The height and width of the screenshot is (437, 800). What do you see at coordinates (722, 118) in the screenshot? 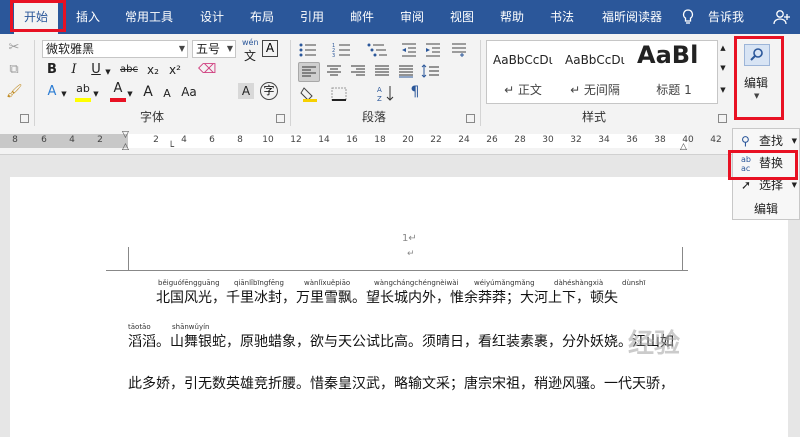
I see `styles-dialog-launcher-icon` at bounding box center [722, 118].